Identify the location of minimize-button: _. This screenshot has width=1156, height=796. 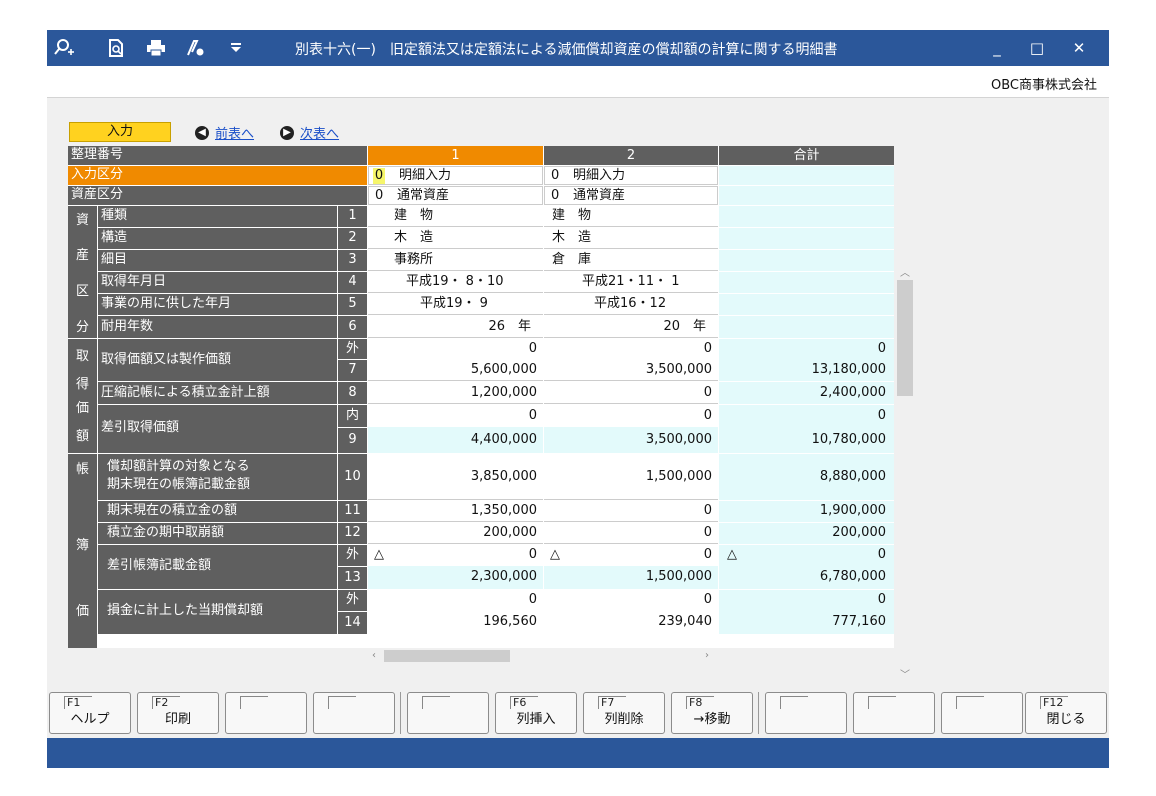
(997, 48).